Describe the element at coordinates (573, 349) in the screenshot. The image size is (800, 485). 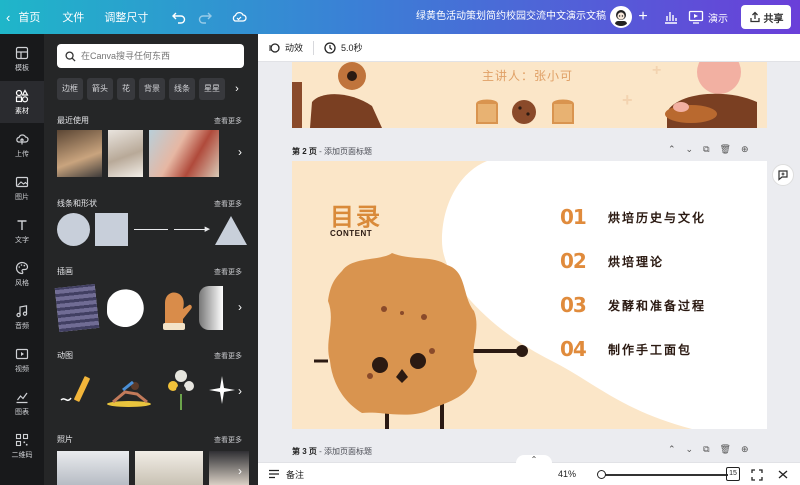
I see `toc-number: 04` at that location.